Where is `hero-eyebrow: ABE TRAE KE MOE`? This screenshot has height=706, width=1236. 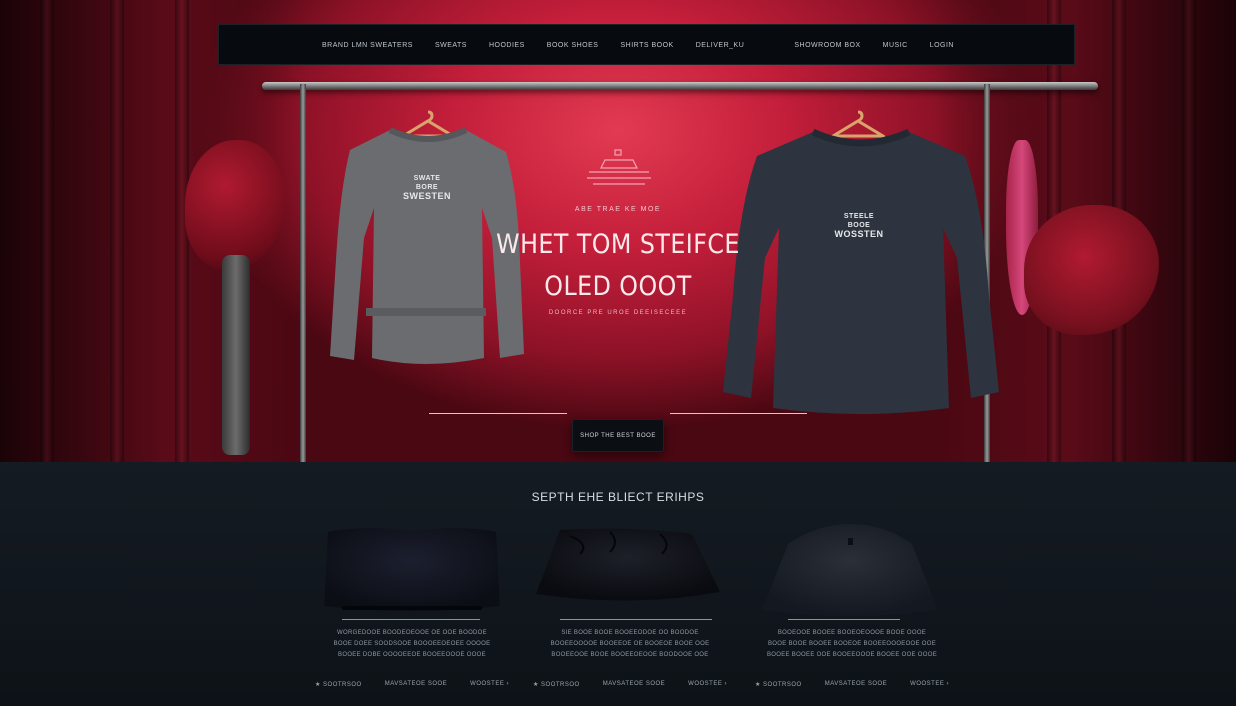
hero-eyebrow: ABE TRAE KE MOE is located at coordinates (618, 209).